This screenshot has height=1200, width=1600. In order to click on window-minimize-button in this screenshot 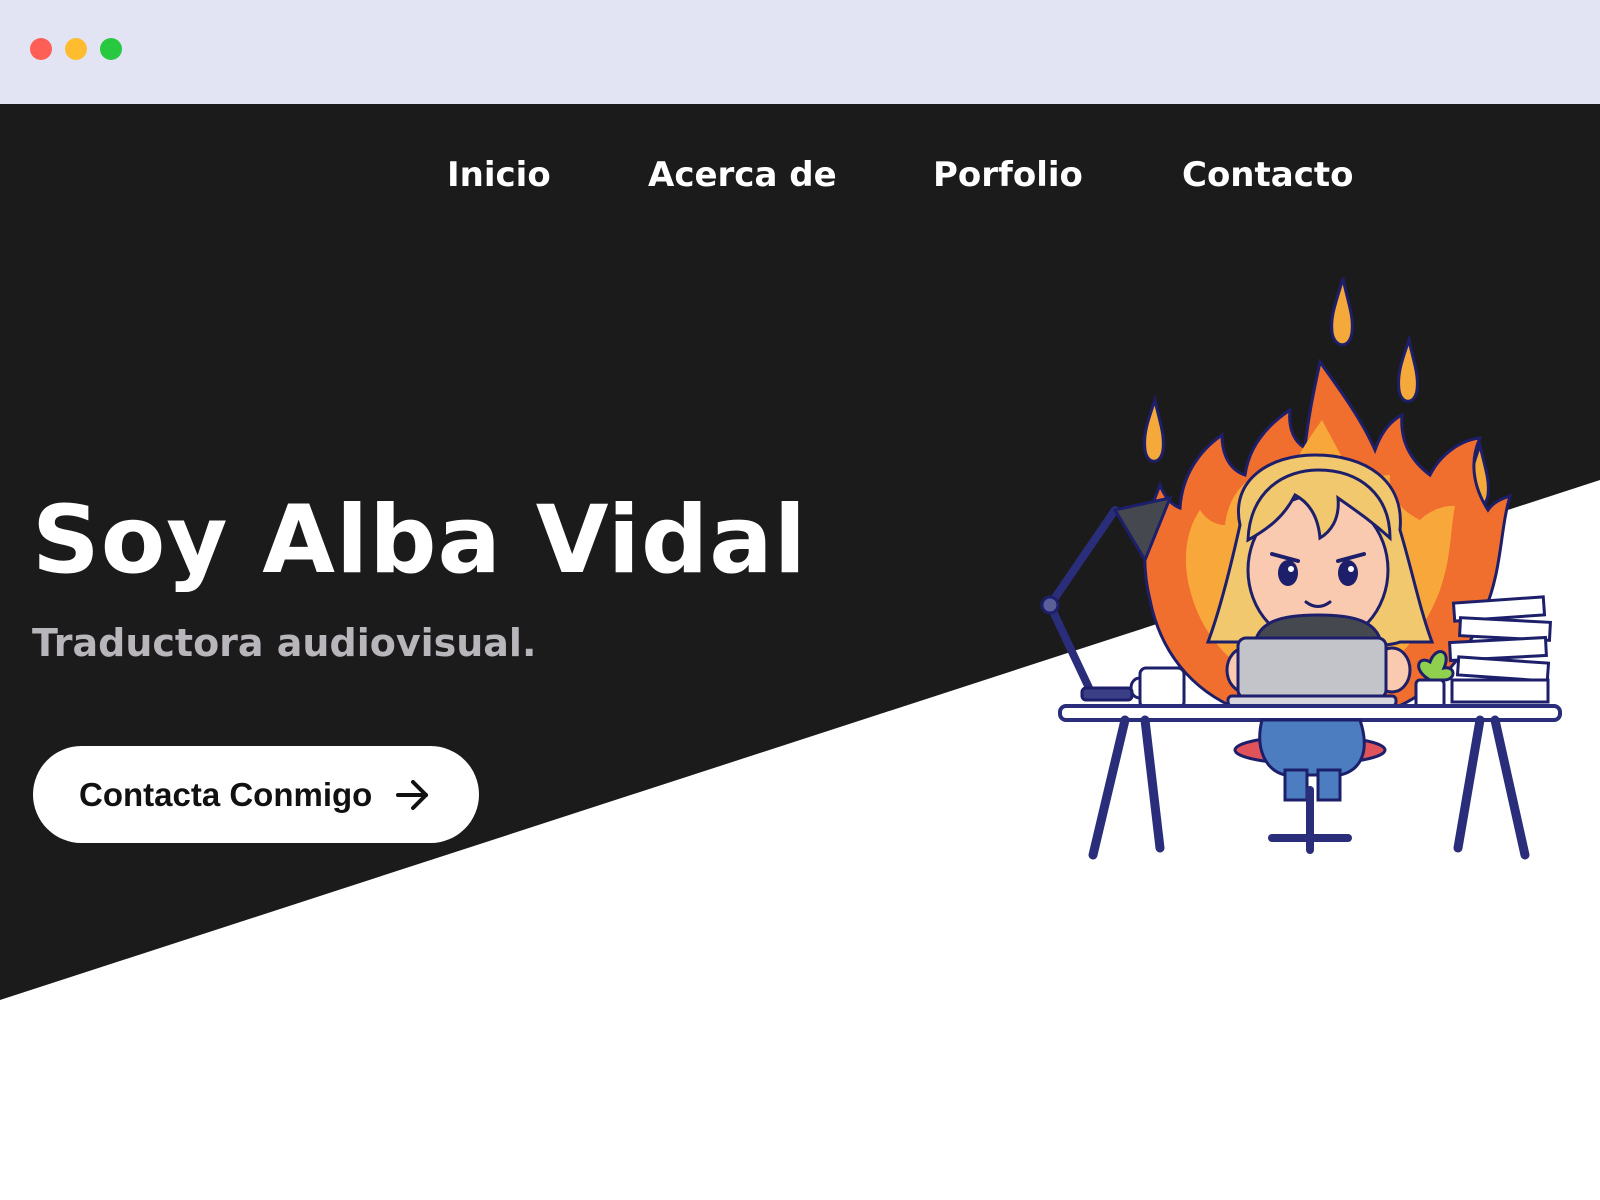, I will do `click(76, 49)`.